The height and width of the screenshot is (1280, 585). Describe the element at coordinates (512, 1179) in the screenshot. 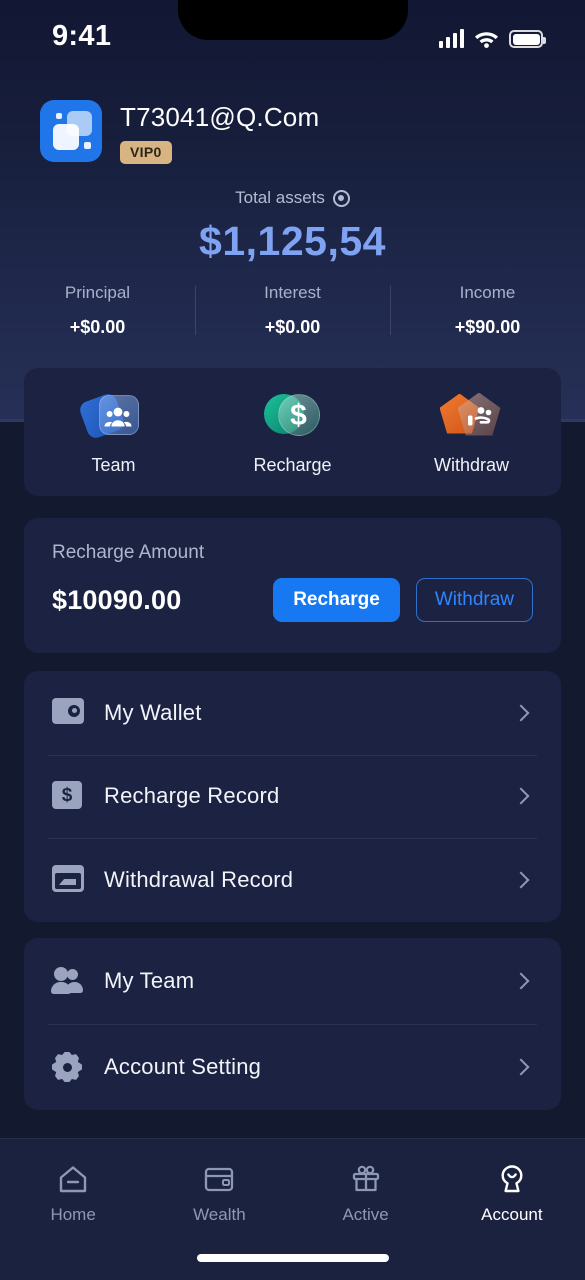

I see `account-person-icon` at that location.